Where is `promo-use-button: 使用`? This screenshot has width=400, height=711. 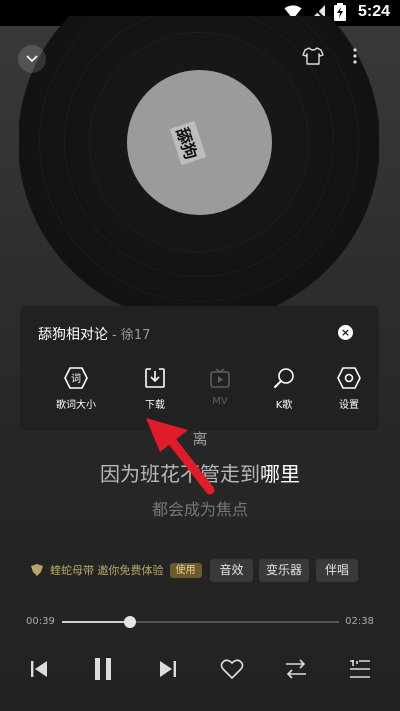
promo-use-button: 使用 is located at coordinates (185, 570).